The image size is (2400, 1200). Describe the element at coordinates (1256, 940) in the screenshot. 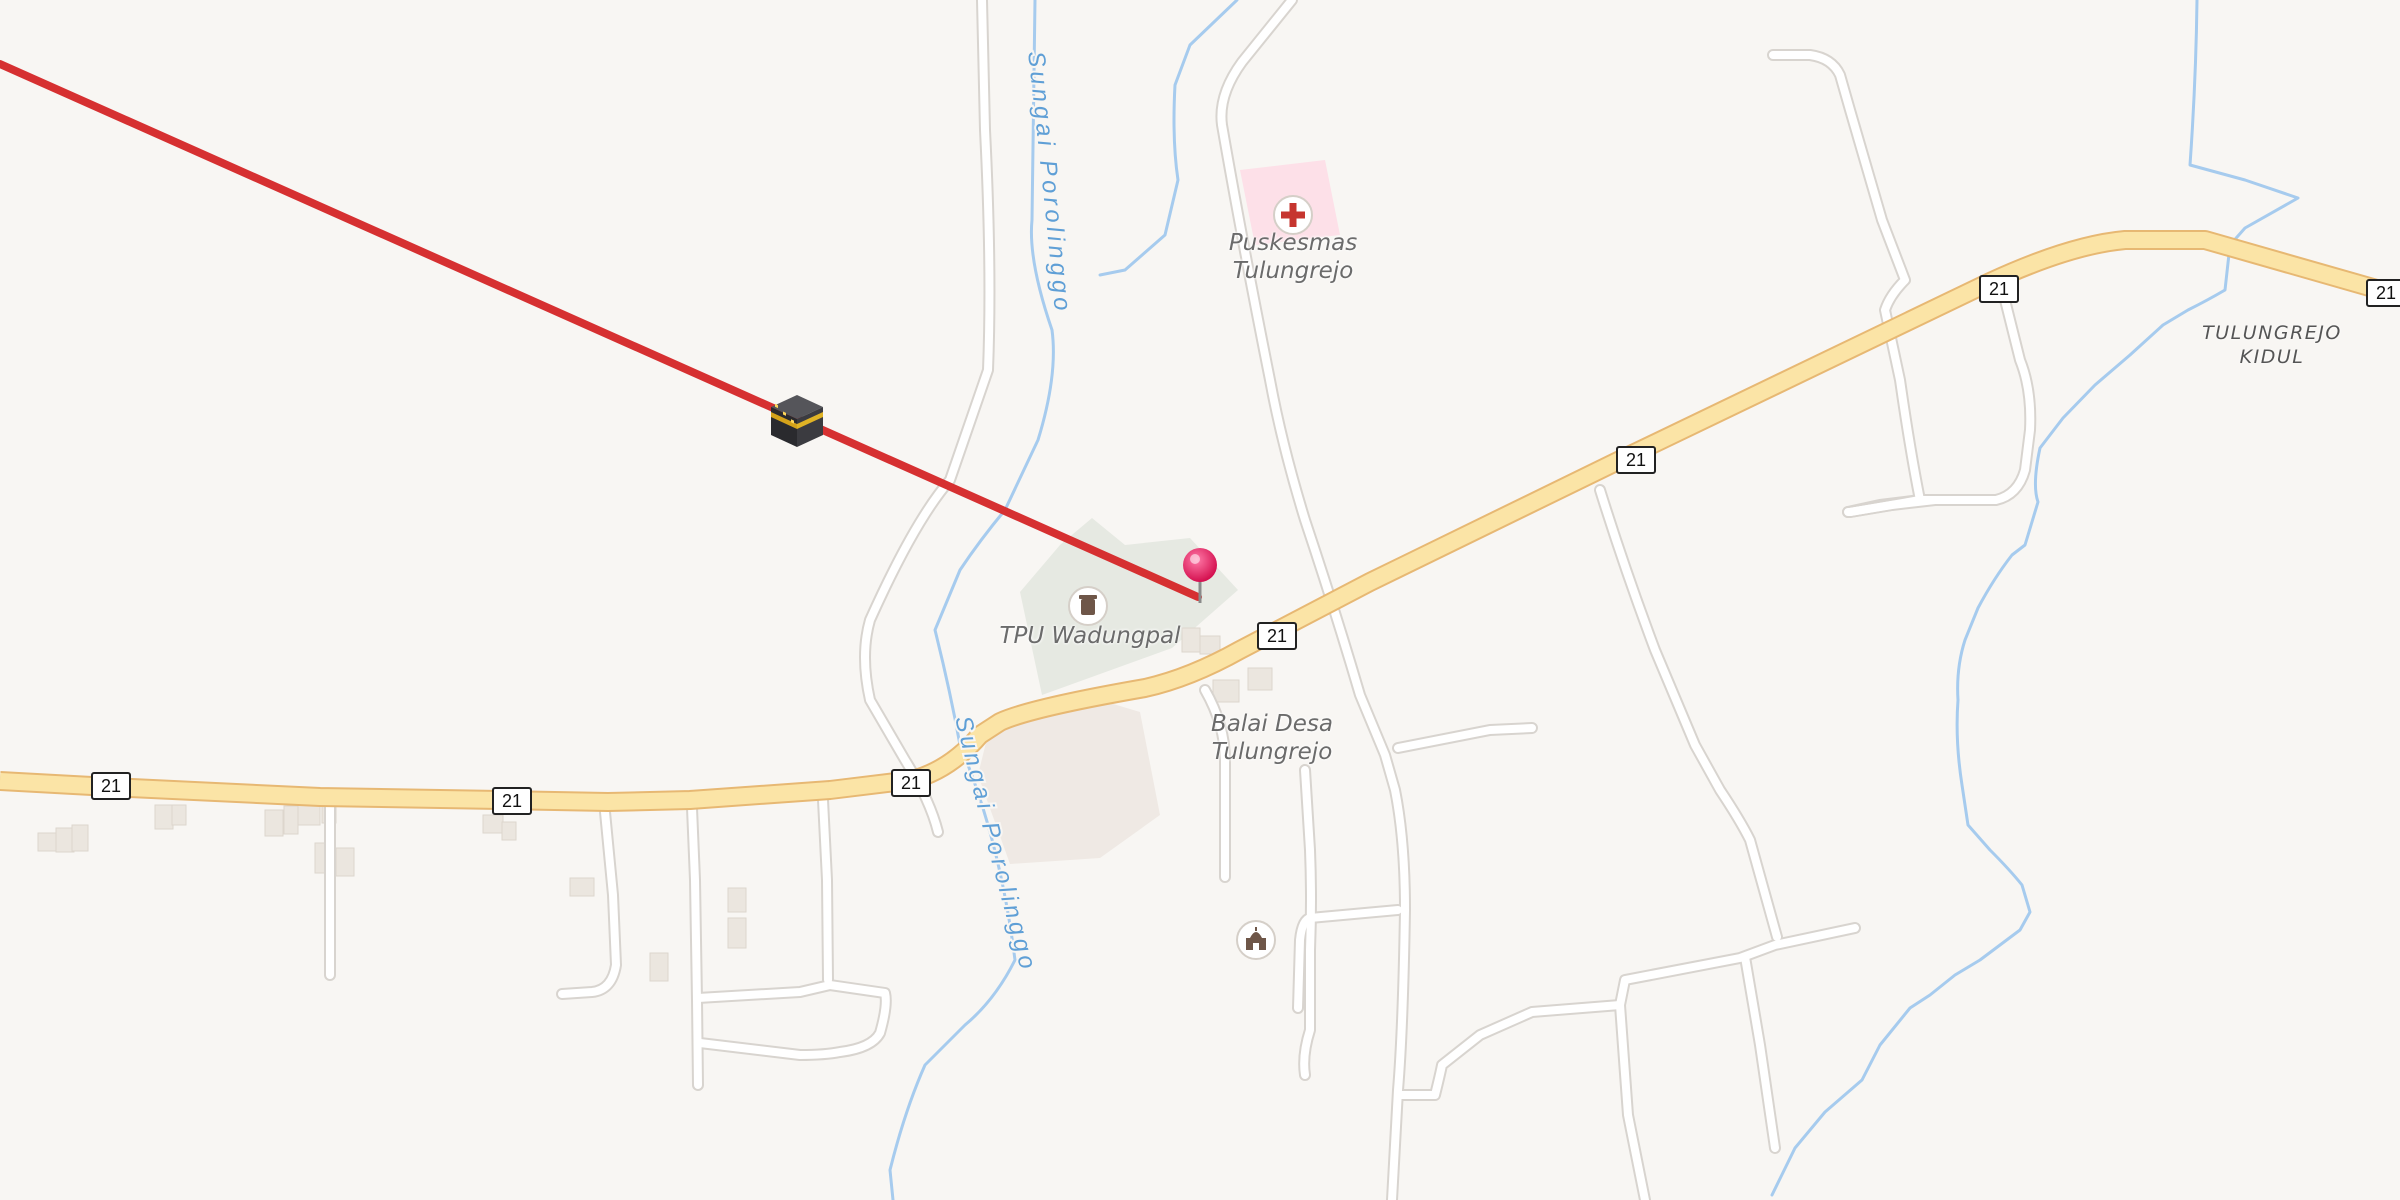

I see `mosque-icon` at that location.